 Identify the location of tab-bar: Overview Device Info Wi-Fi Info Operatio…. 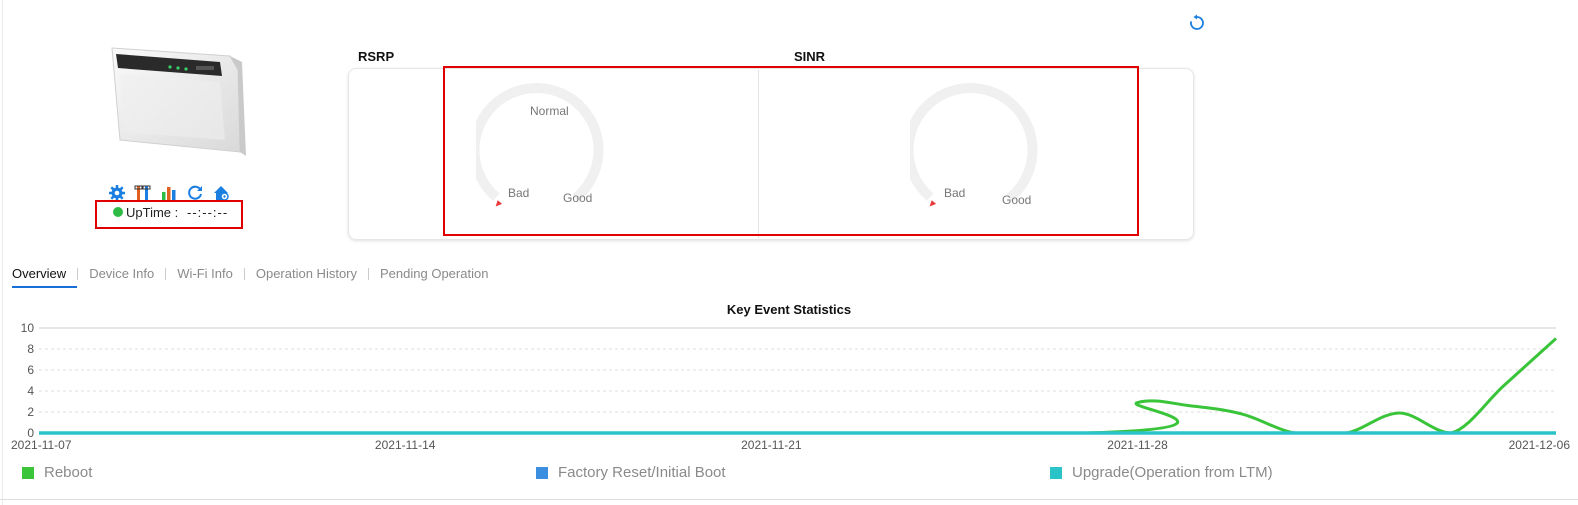
(250, 273).